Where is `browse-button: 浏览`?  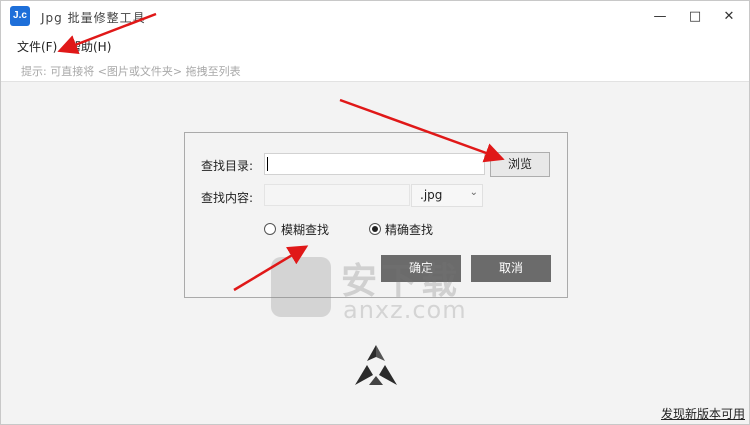
browse-button: 浏览 is located at coordinates (520, 164).